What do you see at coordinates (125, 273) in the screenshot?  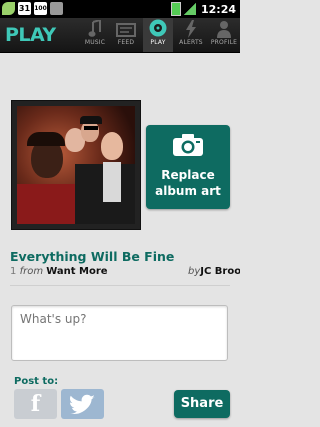 I see `track-meta: 1 from Want More byJC Broo` at bounding box center [125, 273].